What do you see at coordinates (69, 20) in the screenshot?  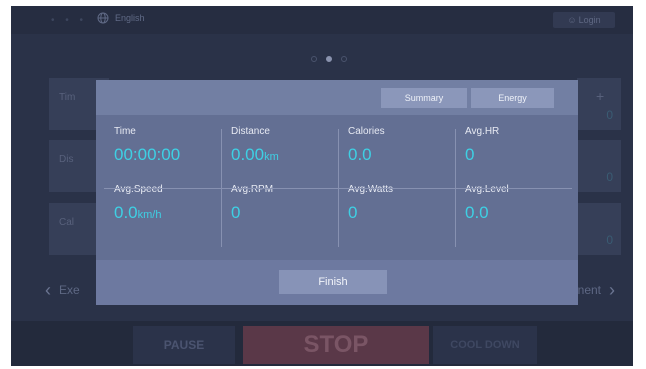 I see `wifi-indicator-icon: • • •` at bounding box center [69, 20].